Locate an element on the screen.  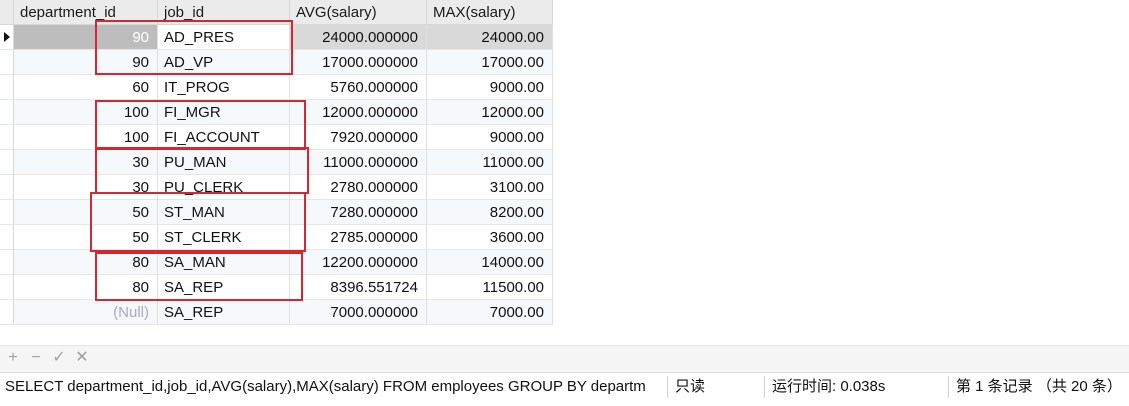
read-only-indicator: 只读 is located at coordinates (690, 386).